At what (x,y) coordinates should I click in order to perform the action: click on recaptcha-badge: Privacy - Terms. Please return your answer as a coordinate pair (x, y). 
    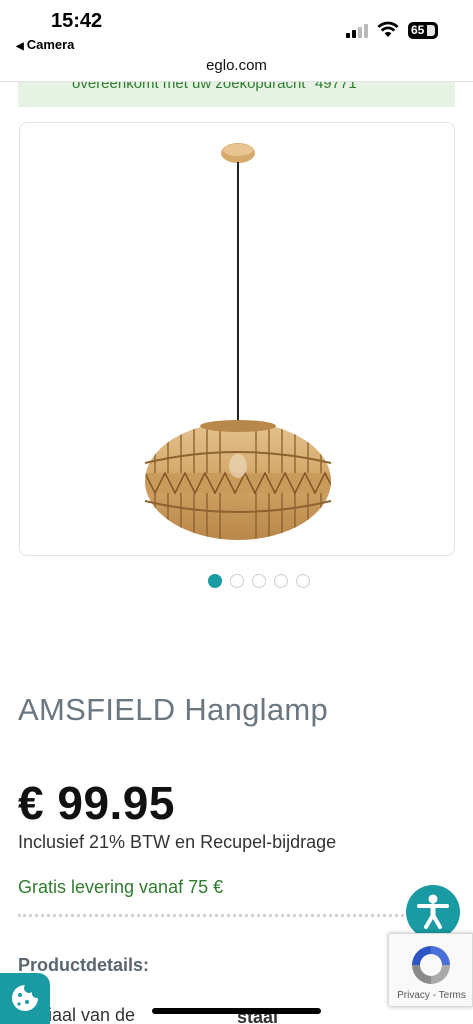
    Looking at the image, I should click on (430, 970).